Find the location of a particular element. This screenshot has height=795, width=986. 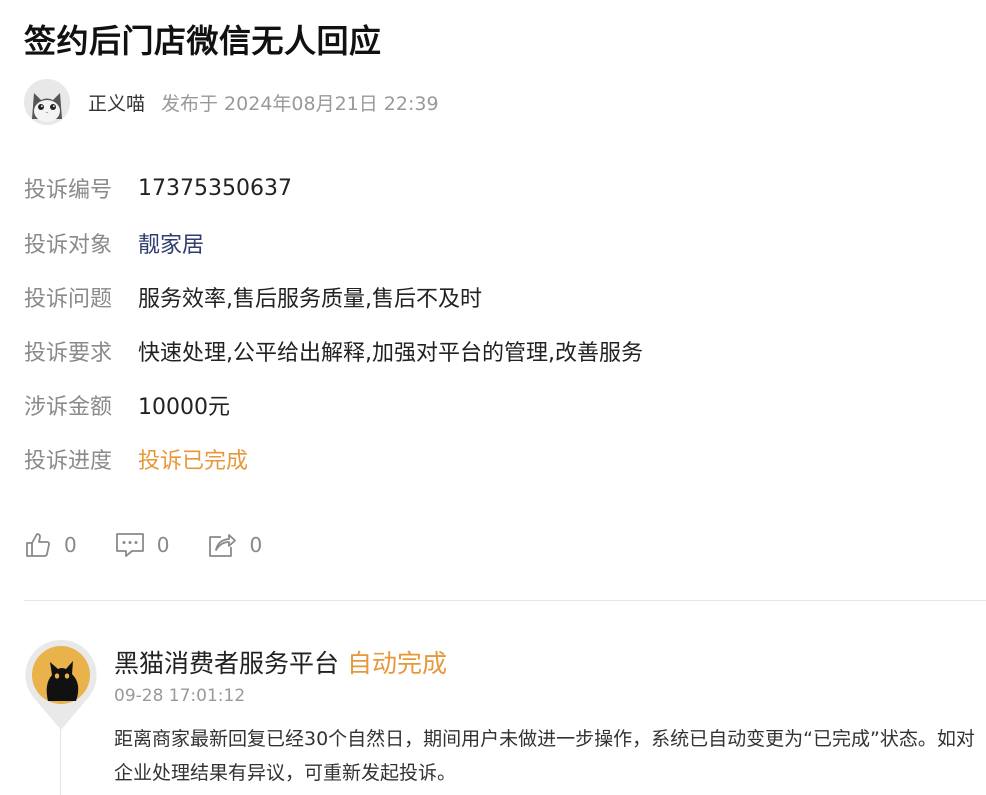

comment-count: 0 is located at coordinates (163, 545).